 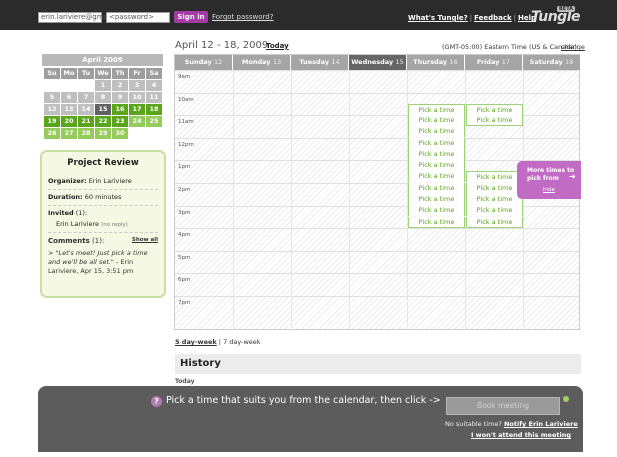 What do you see at coordinates (137, 97) in the screenshot?
I see `mini-calendar-day: 10` at bounding box center [137, 97].